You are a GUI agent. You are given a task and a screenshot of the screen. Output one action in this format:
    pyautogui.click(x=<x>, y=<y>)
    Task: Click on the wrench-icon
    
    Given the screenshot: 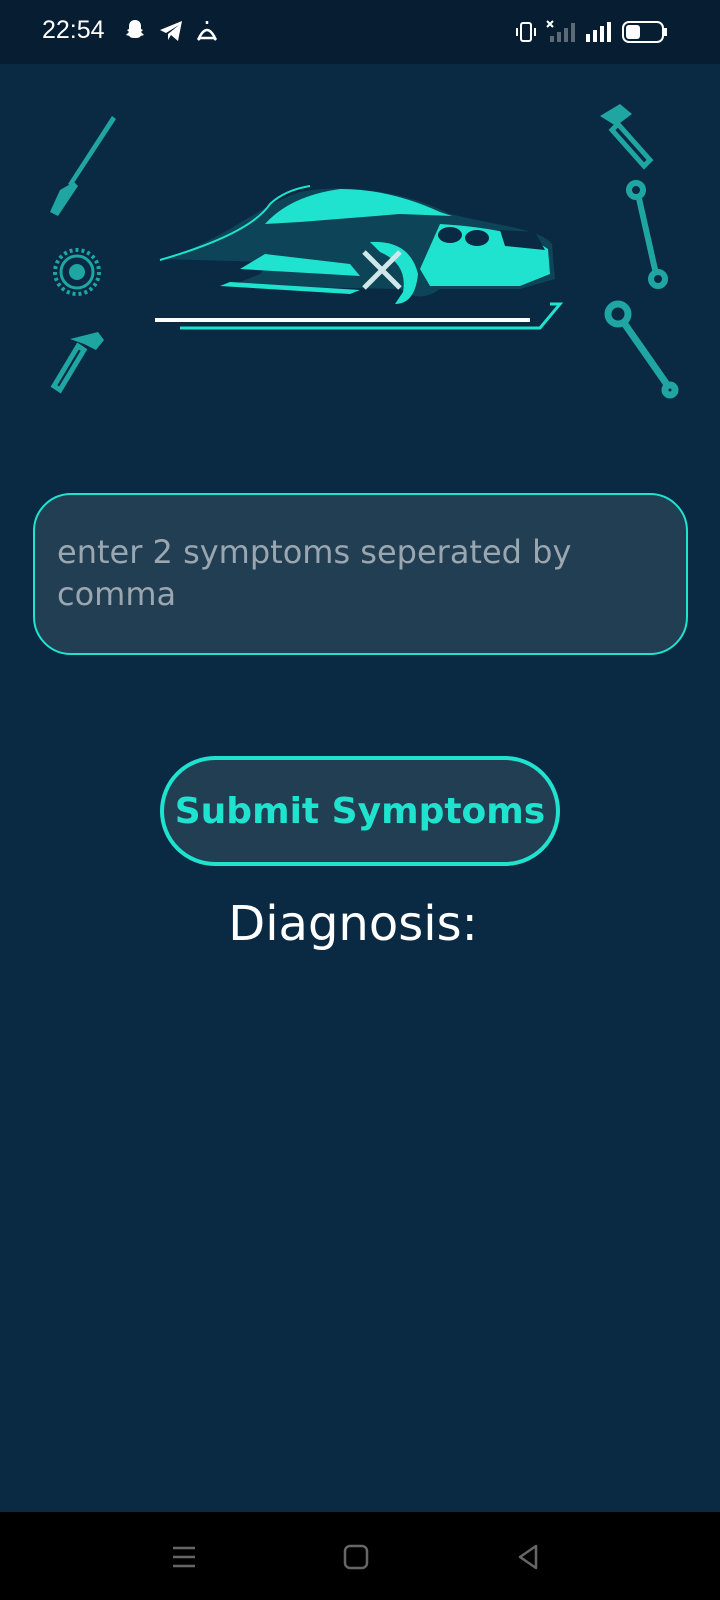 What is the action you would take?
    pyautogui.click(x=647, y=234)
    